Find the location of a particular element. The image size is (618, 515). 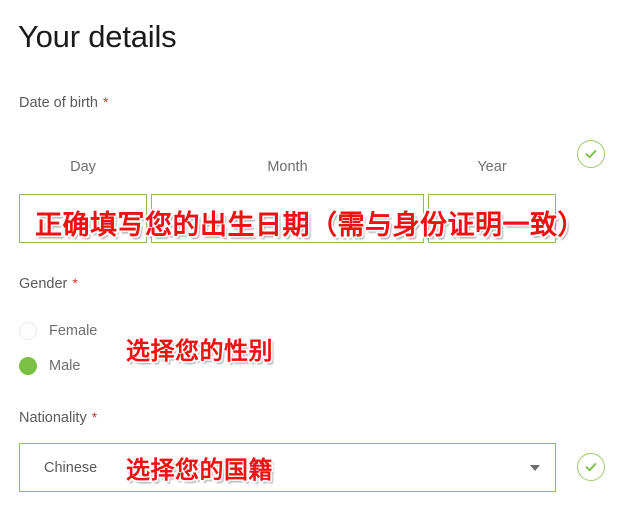

date-of-birth-label-text: Date of birth is located at coordinates (58, 103).